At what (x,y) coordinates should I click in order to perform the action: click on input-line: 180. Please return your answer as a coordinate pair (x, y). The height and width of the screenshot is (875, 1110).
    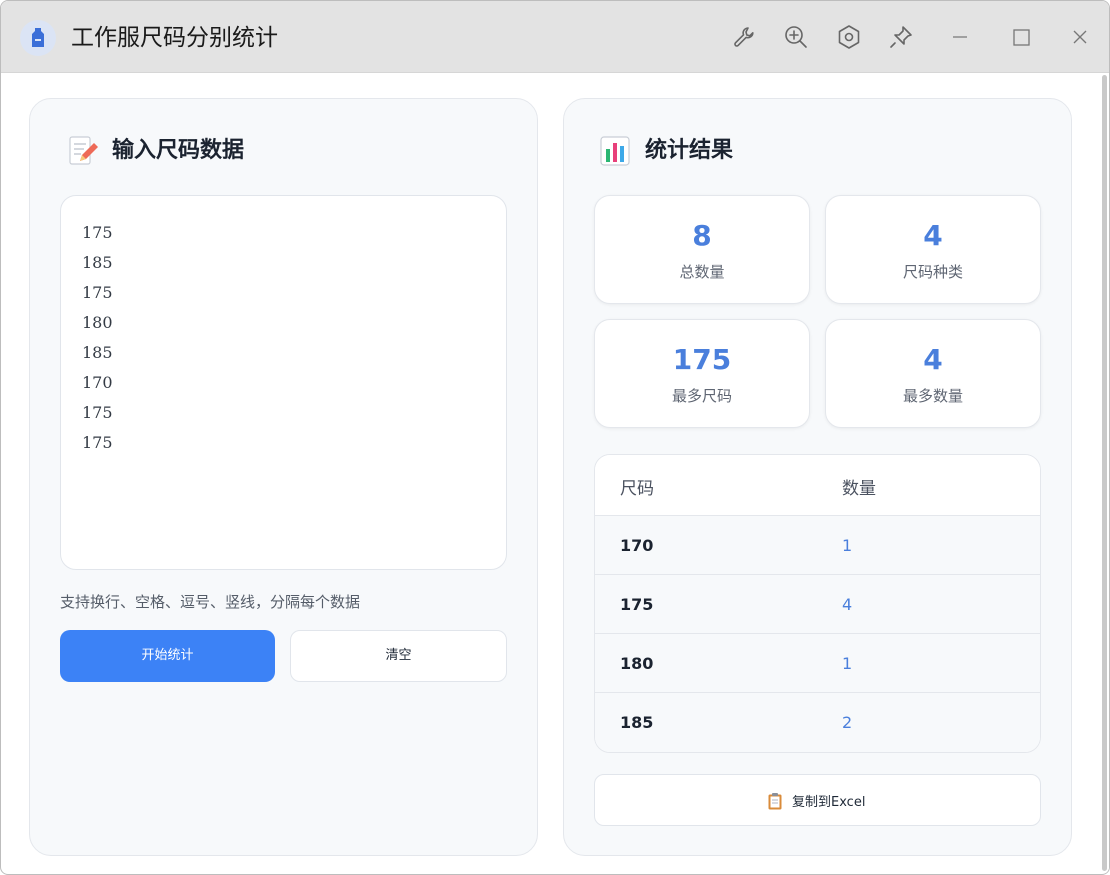
    Looking at the image, I should click on (97, 322).